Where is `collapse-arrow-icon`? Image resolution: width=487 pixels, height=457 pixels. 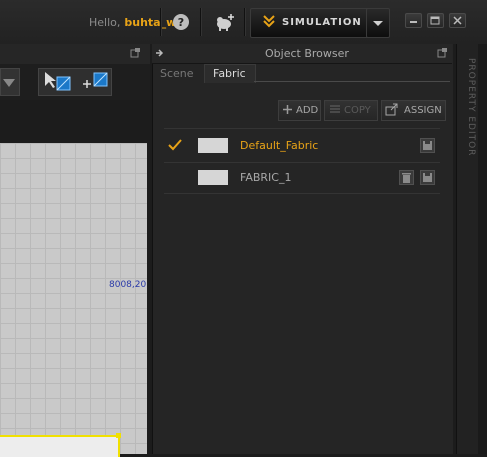
collapse-arrow-icon is located at coordinates (160, 54).